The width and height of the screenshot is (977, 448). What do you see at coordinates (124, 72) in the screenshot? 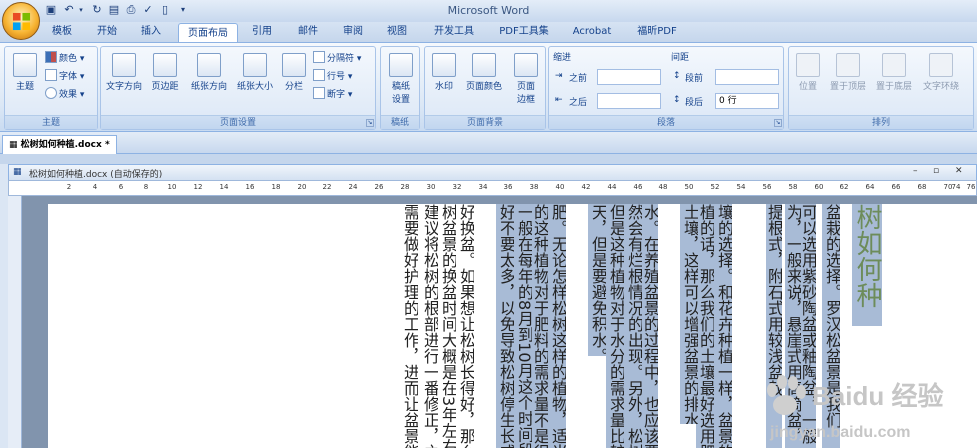
I see `text-direction-button: 文字方向` at bounding box center [124, 72].